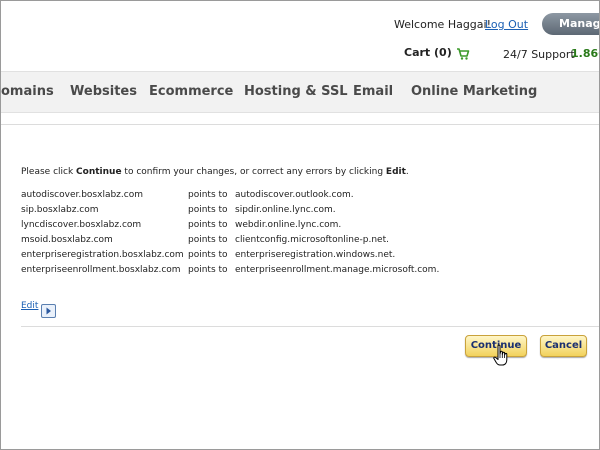 This screenshot has width=600, height=450. I want to click on record-target: autodiscover.outlook.com., so click(294, 195).